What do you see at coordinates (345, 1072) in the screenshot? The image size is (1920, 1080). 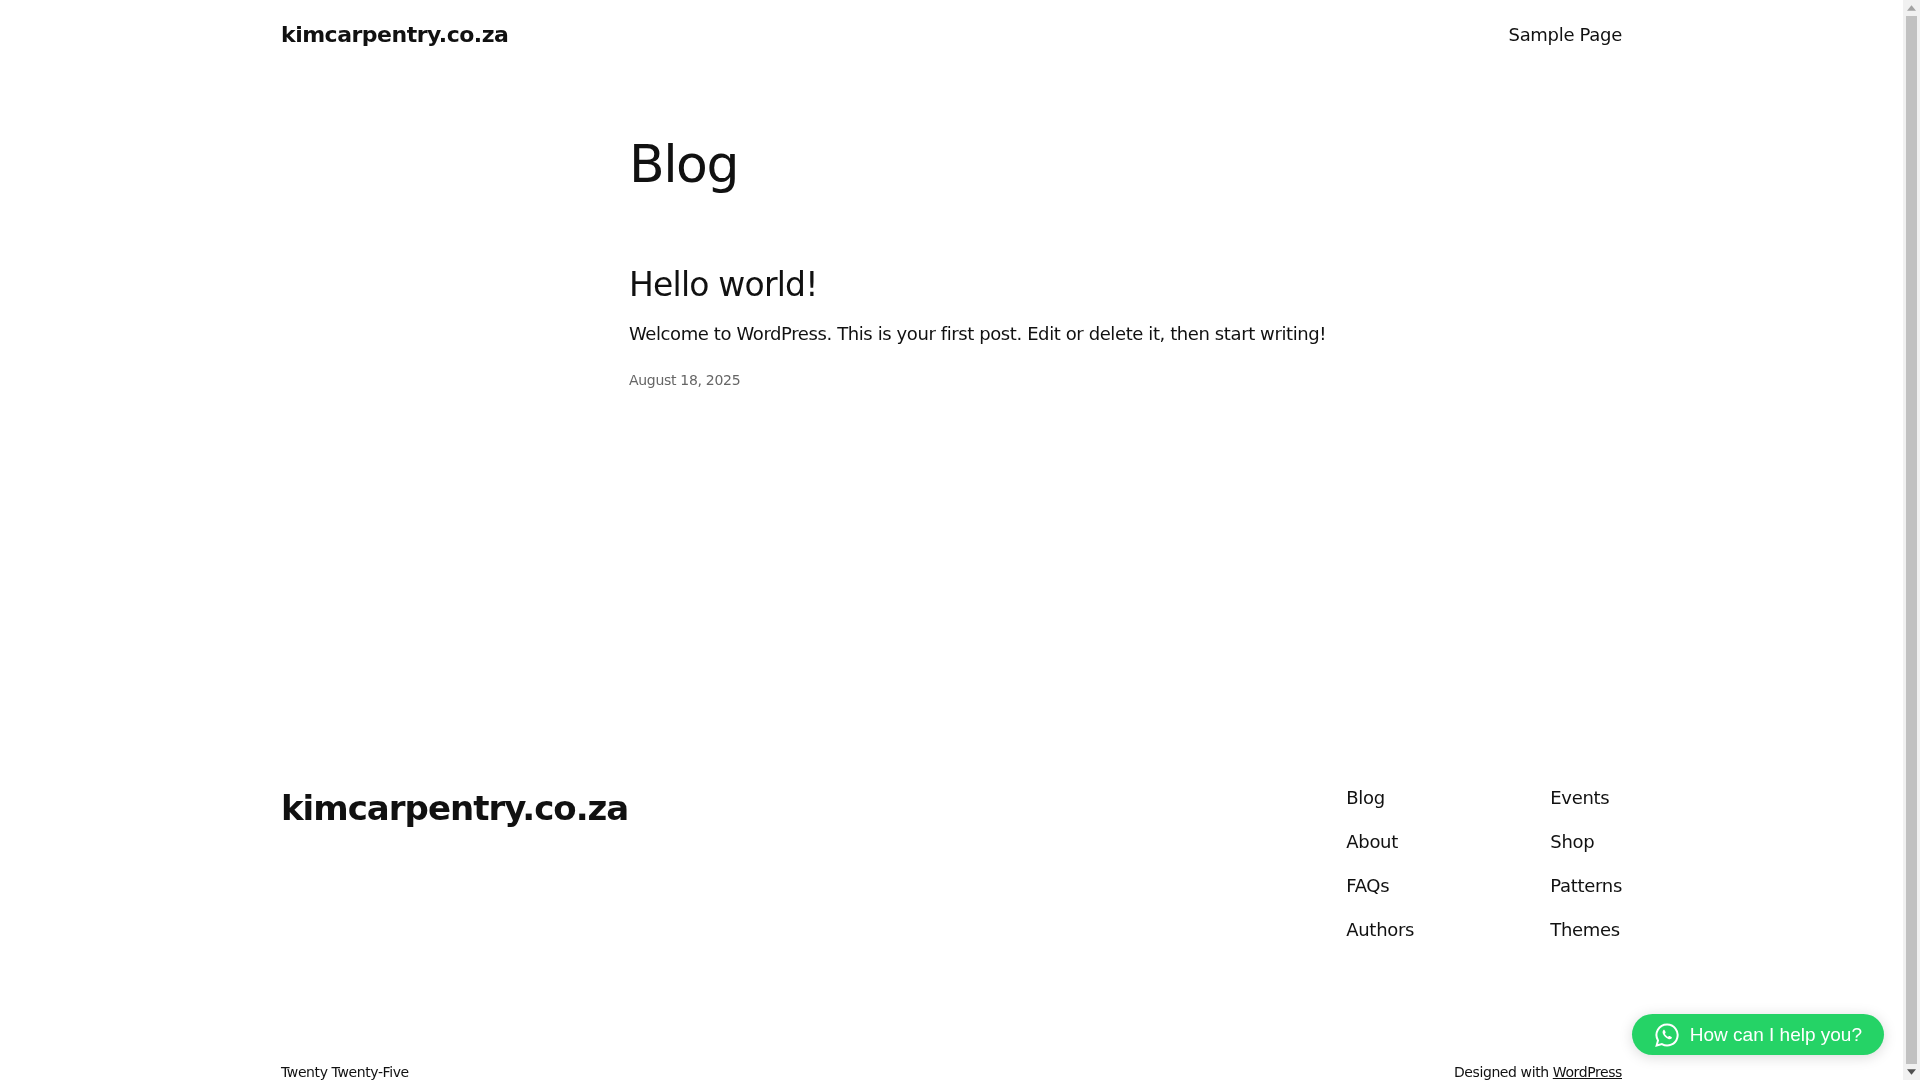 I see `theme-credit: Twenty Twenty-Five` at bounding box center [345, 1072].